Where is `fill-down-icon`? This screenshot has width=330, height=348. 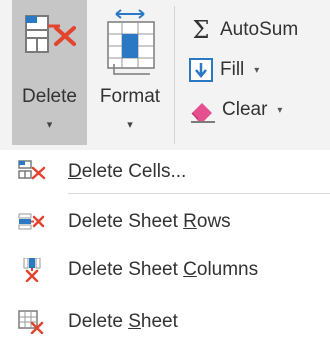 fill-down-icon is located at coordinates (201, 70).